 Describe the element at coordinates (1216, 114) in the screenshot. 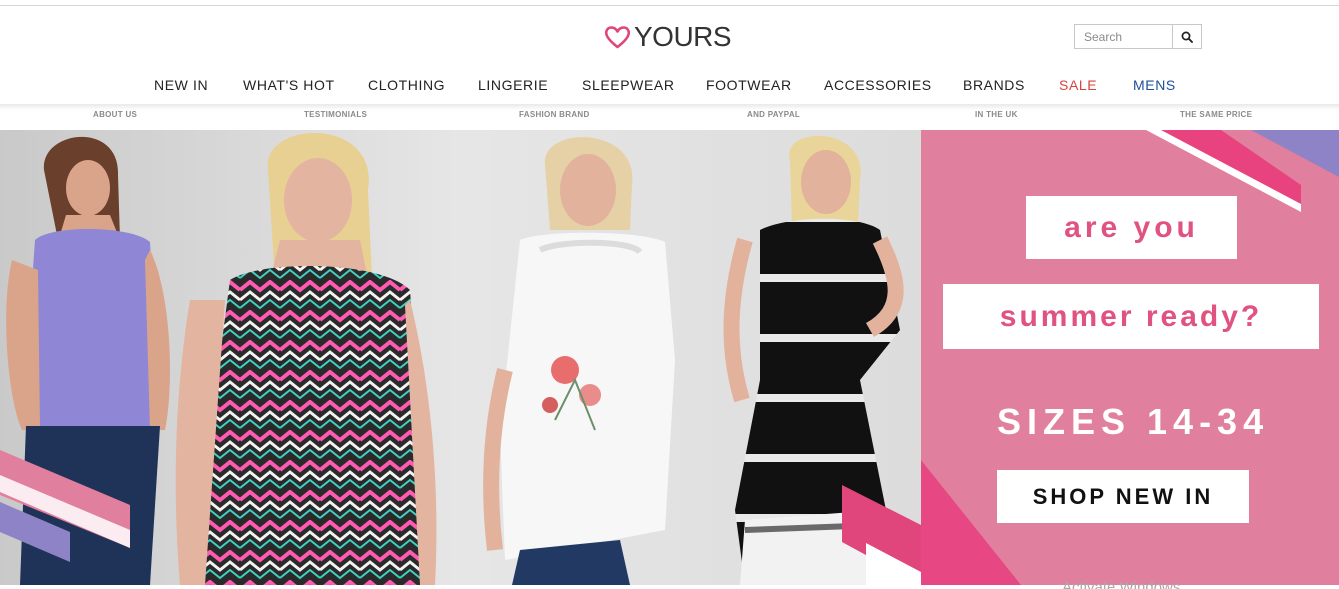

I see `usp-same-price: THE SAME PRICE` at that location.